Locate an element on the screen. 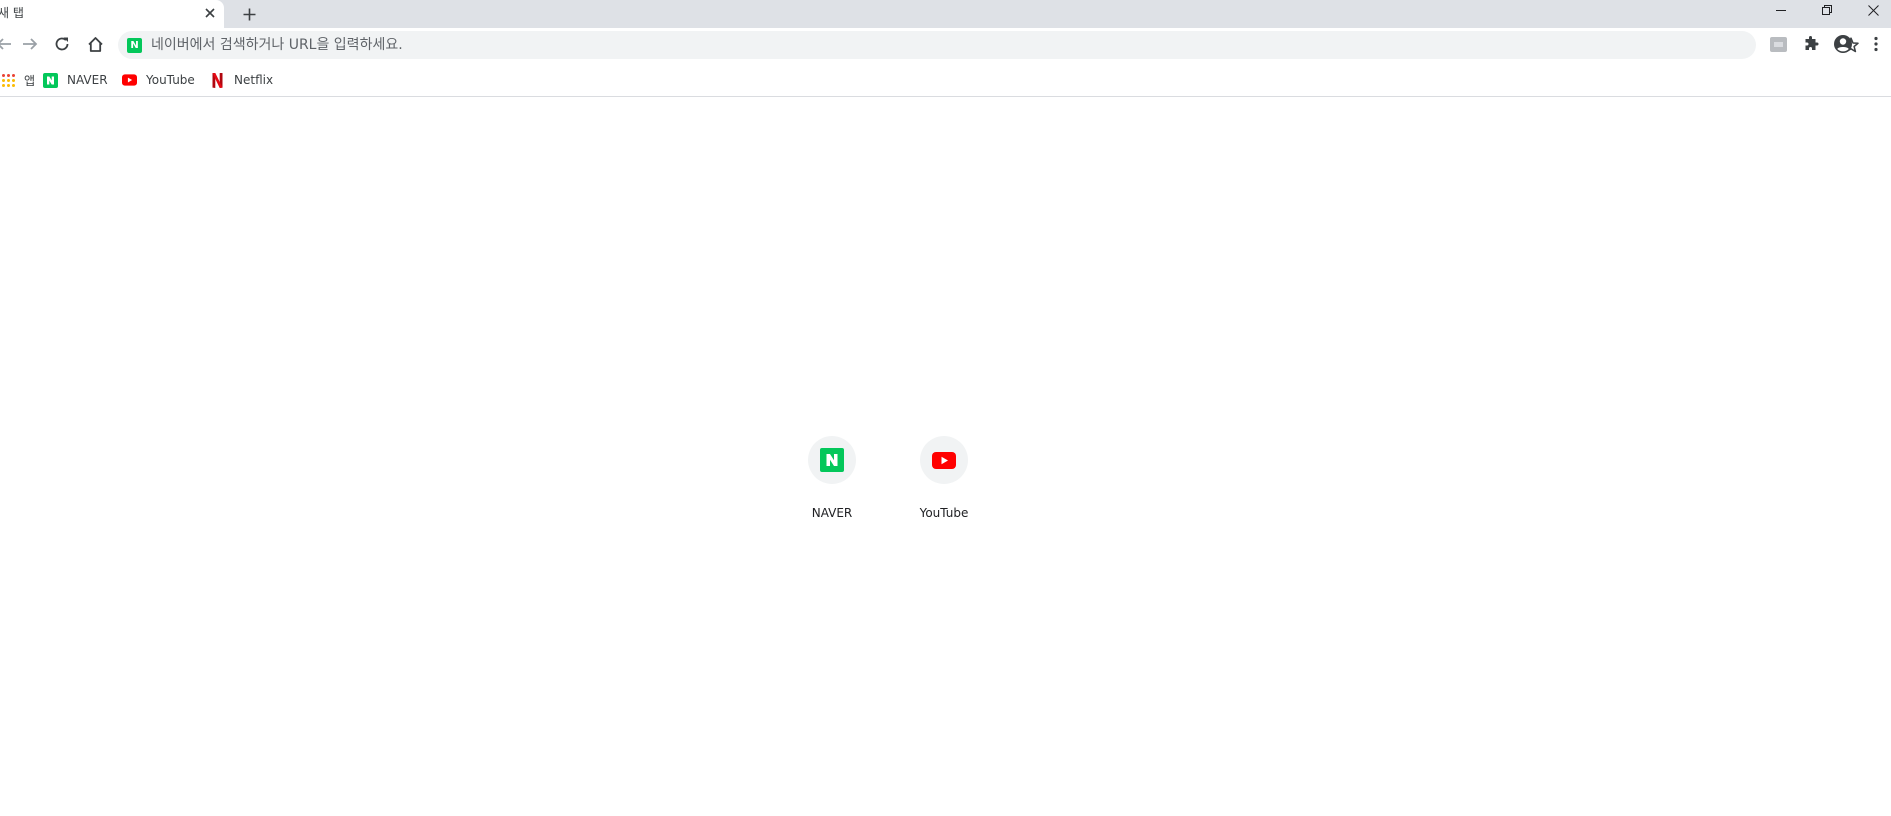 The height and width of the screenshot is (816, 1891). forward-arrow-icon is located at coordinates (30, 44).